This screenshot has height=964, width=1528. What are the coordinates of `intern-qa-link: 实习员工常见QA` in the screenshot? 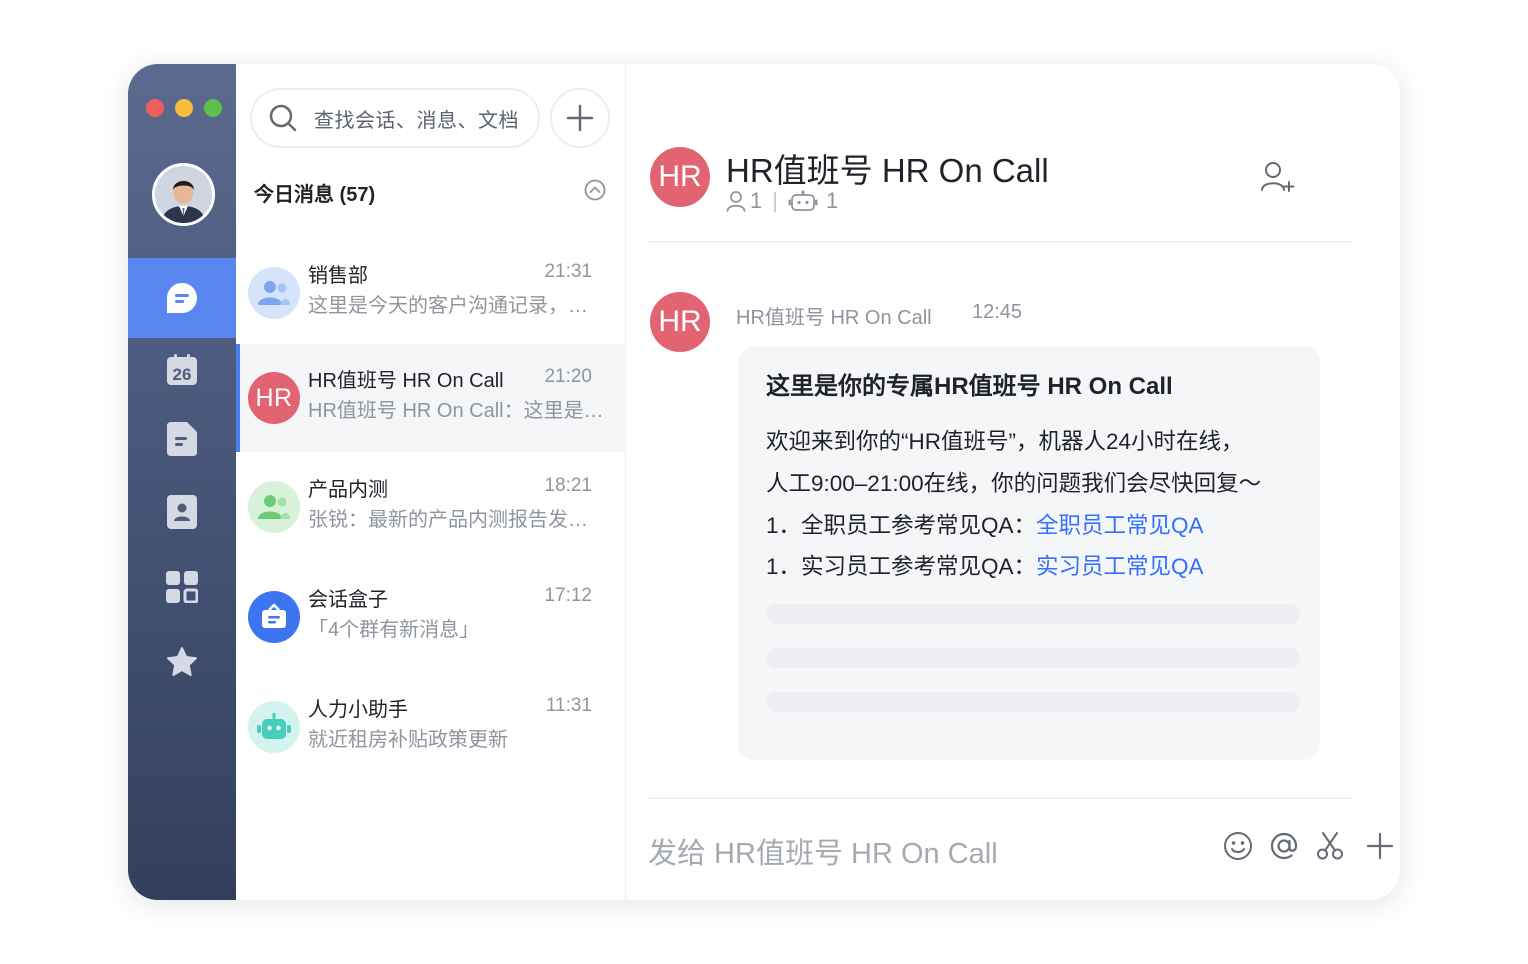 It's located at (1120, 566).